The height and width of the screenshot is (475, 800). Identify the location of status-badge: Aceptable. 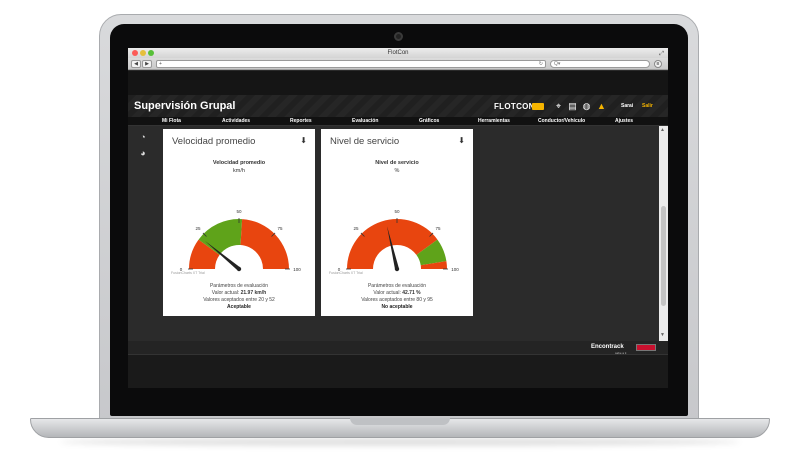
(239, 307).